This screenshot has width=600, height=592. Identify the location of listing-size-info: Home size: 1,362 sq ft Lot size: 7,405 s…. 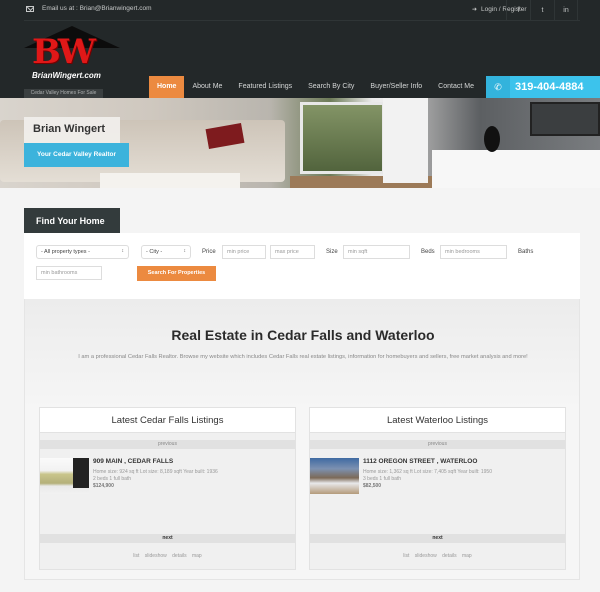
(427, 472).